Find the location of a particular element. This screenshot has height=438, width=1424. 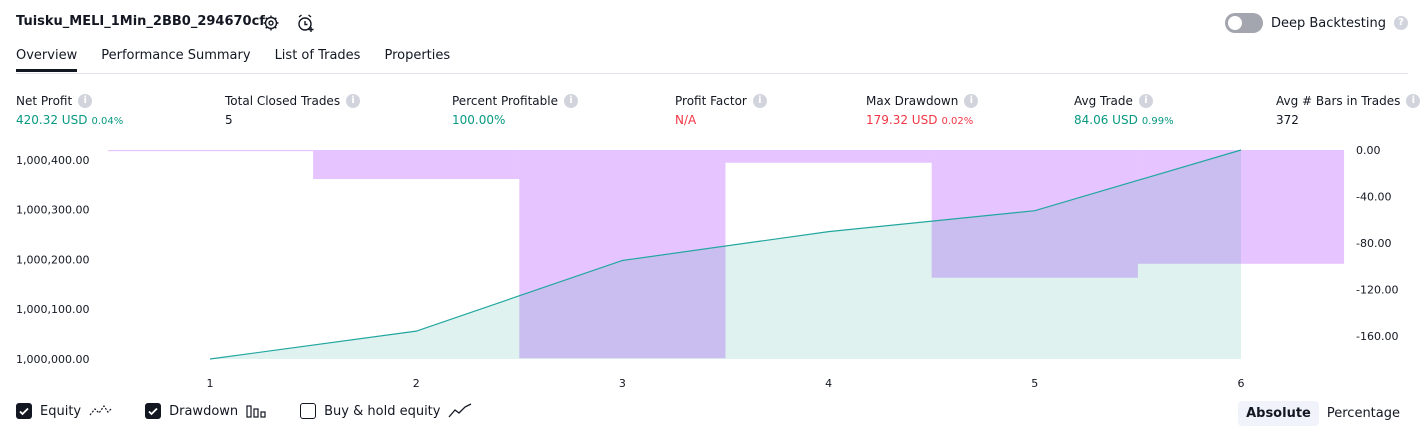

metric-label: Total Closed Trades is located at coordinates (283, 101).